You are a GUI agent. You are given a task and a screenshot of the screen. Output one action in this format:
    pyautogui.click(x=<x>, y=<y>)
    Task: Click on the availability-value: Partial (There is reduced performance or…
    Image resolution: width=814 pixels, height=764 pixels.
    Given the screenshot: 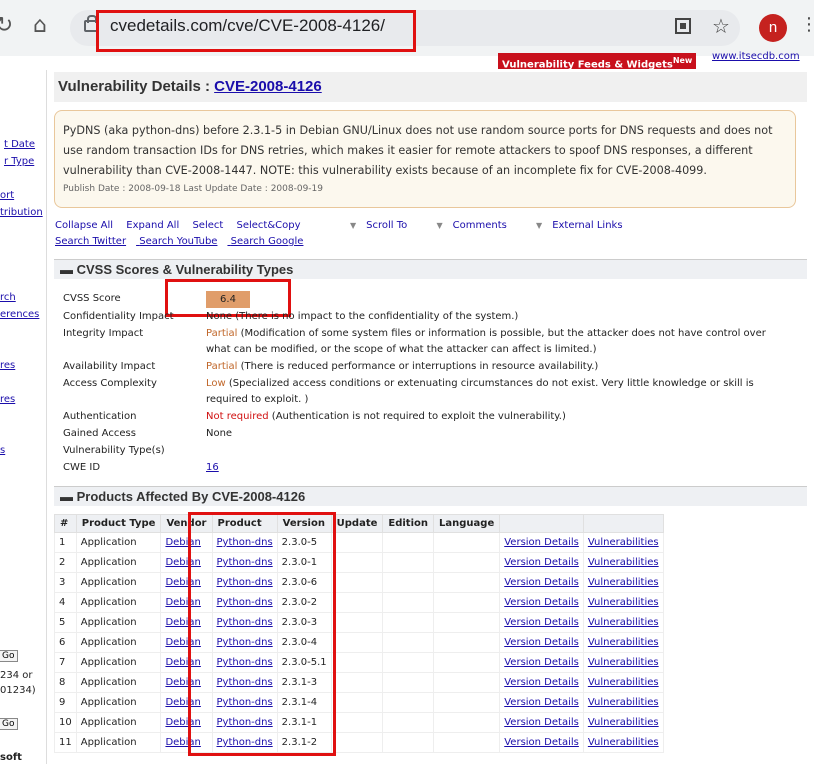 What is the action you would take?
    pyautogui.click(x=486, y=367)
    